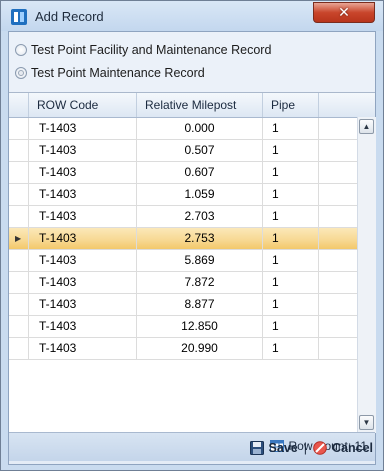 The height and width of the screenshot is (473, 386). I want to click on row-indicator-header, so click(19, 105).